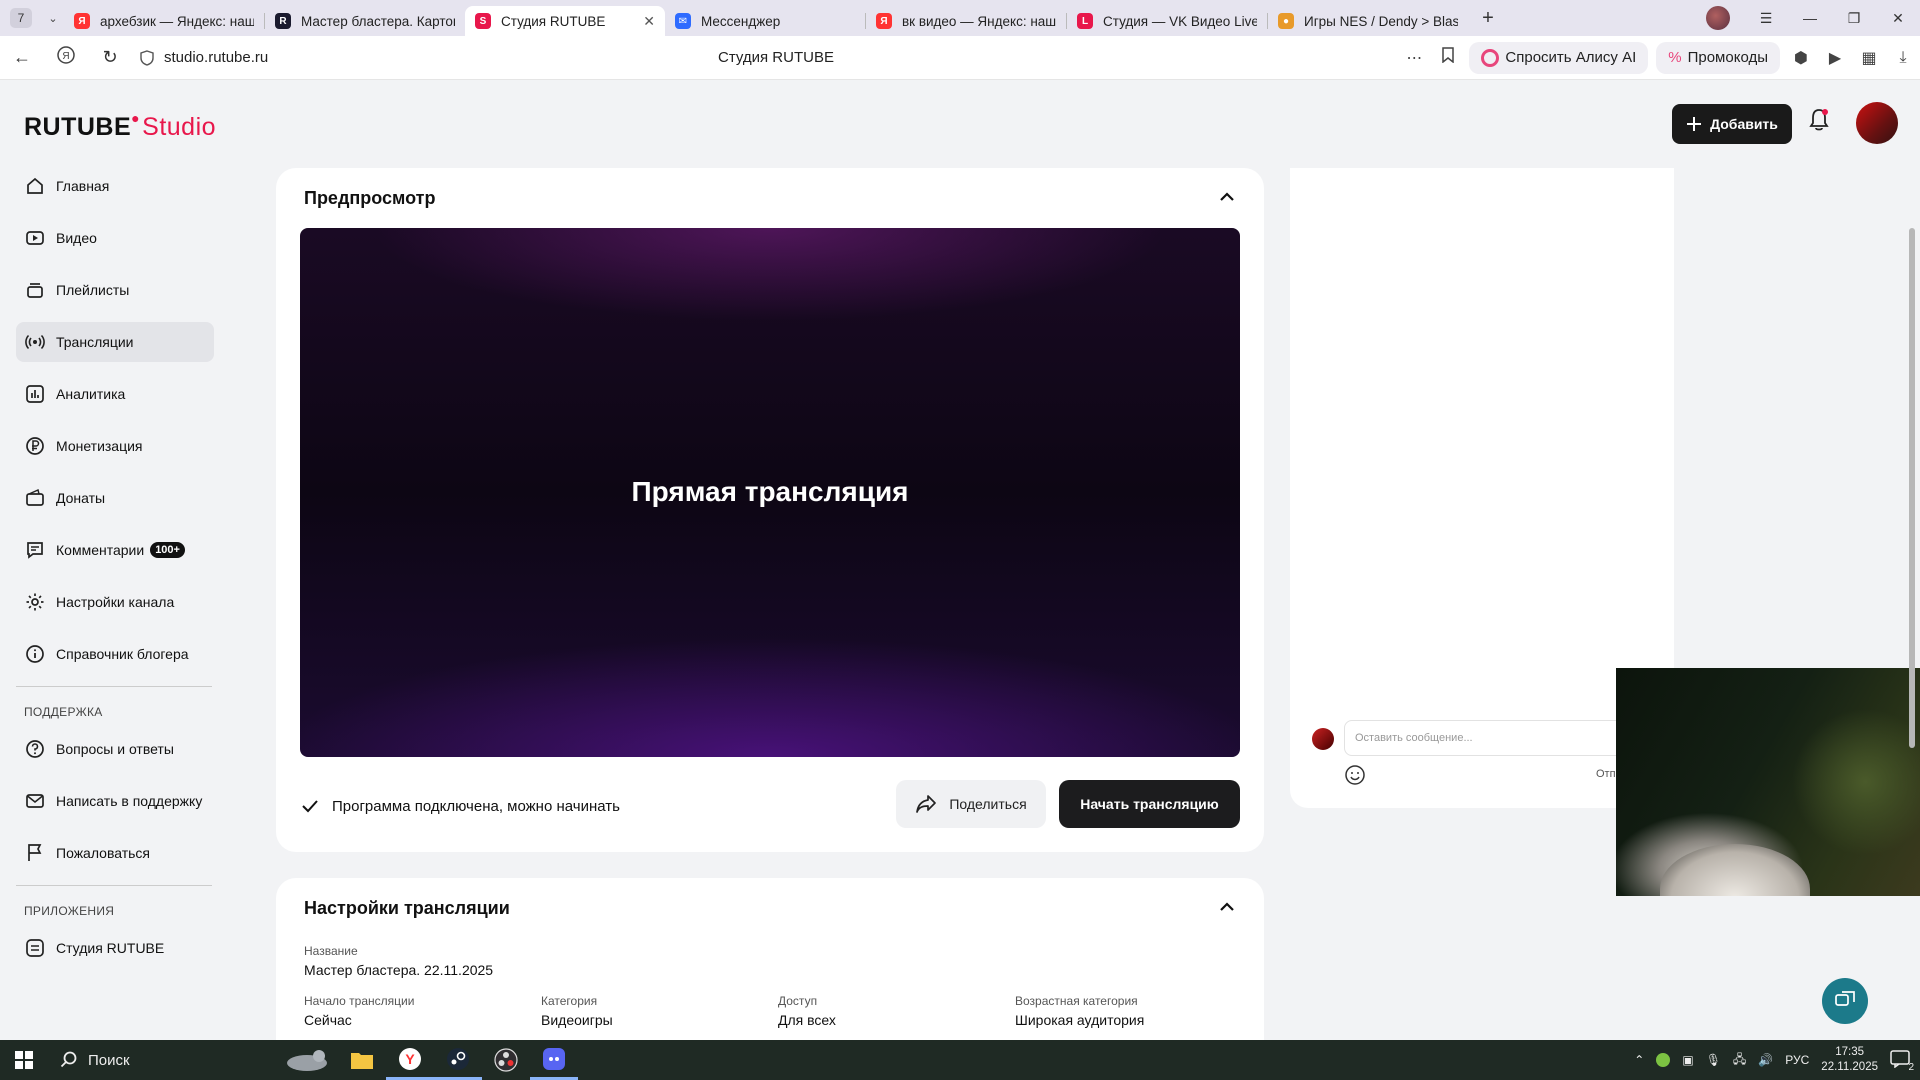 This screenshot has width=1920, height=1080. I want to click on tray-expand-icon: ⌃, so click(1639, 1060).